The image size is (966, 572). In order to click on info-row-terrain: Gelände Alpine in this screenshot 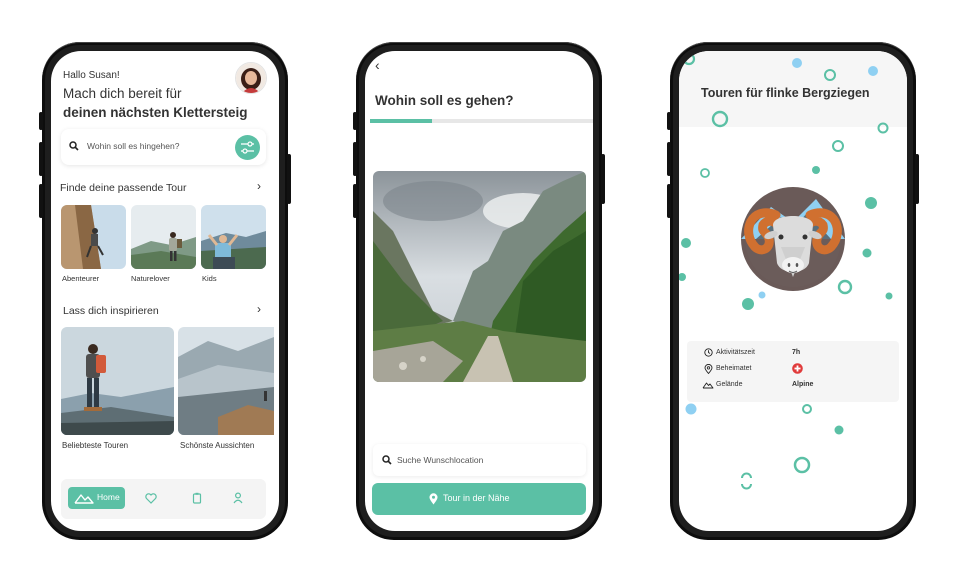, I will do `click(793, 386)`.